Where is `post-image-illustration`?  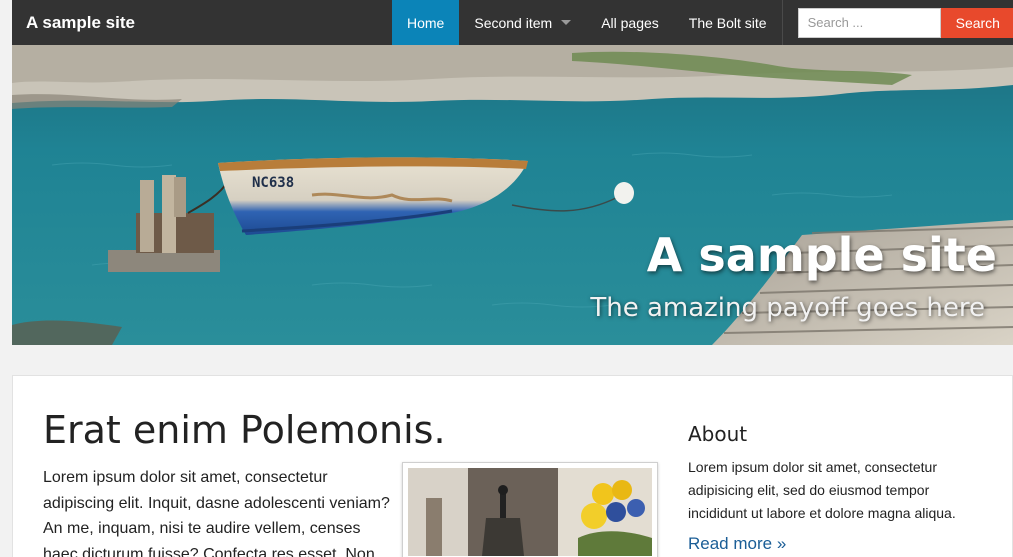 post-image-illustration is located at coordinates (530, 512).